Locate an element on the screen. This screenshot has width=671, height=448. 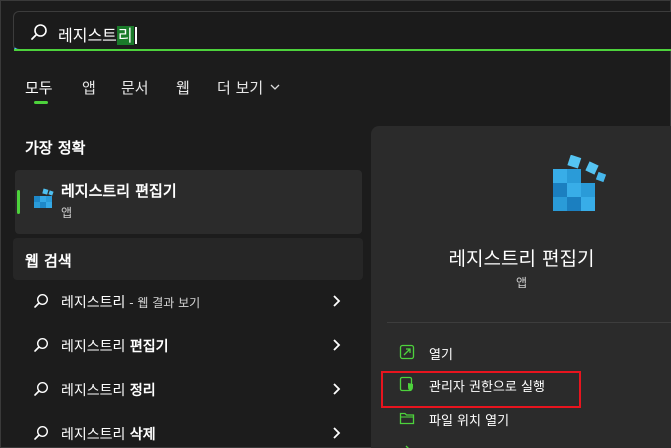
open-file-location-label: 파일 위치 열기 is located at coordinates (469, 421).